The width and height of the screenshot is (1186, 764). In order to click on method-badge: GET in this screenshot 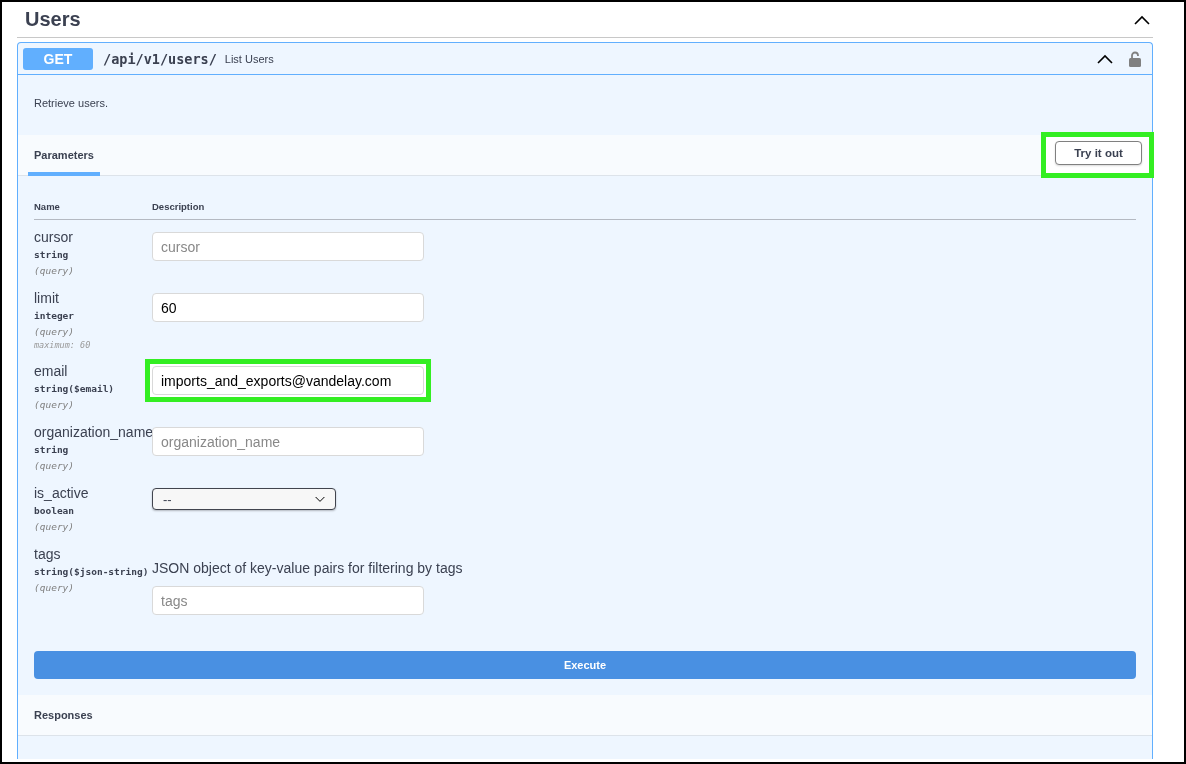, I will do `click(58, 58)`.